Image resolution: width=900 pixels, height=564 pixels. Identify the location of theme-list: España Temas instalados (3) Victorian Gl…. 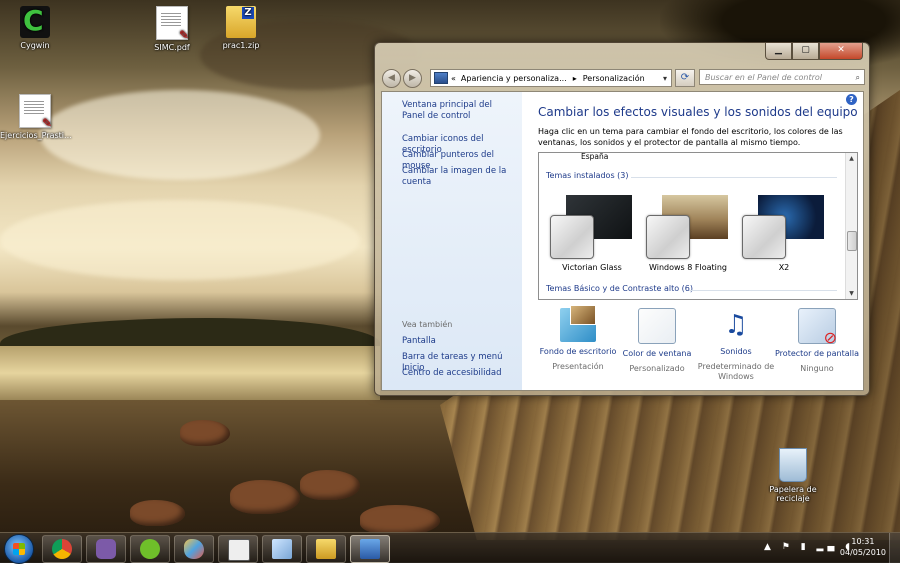
(698, 226).